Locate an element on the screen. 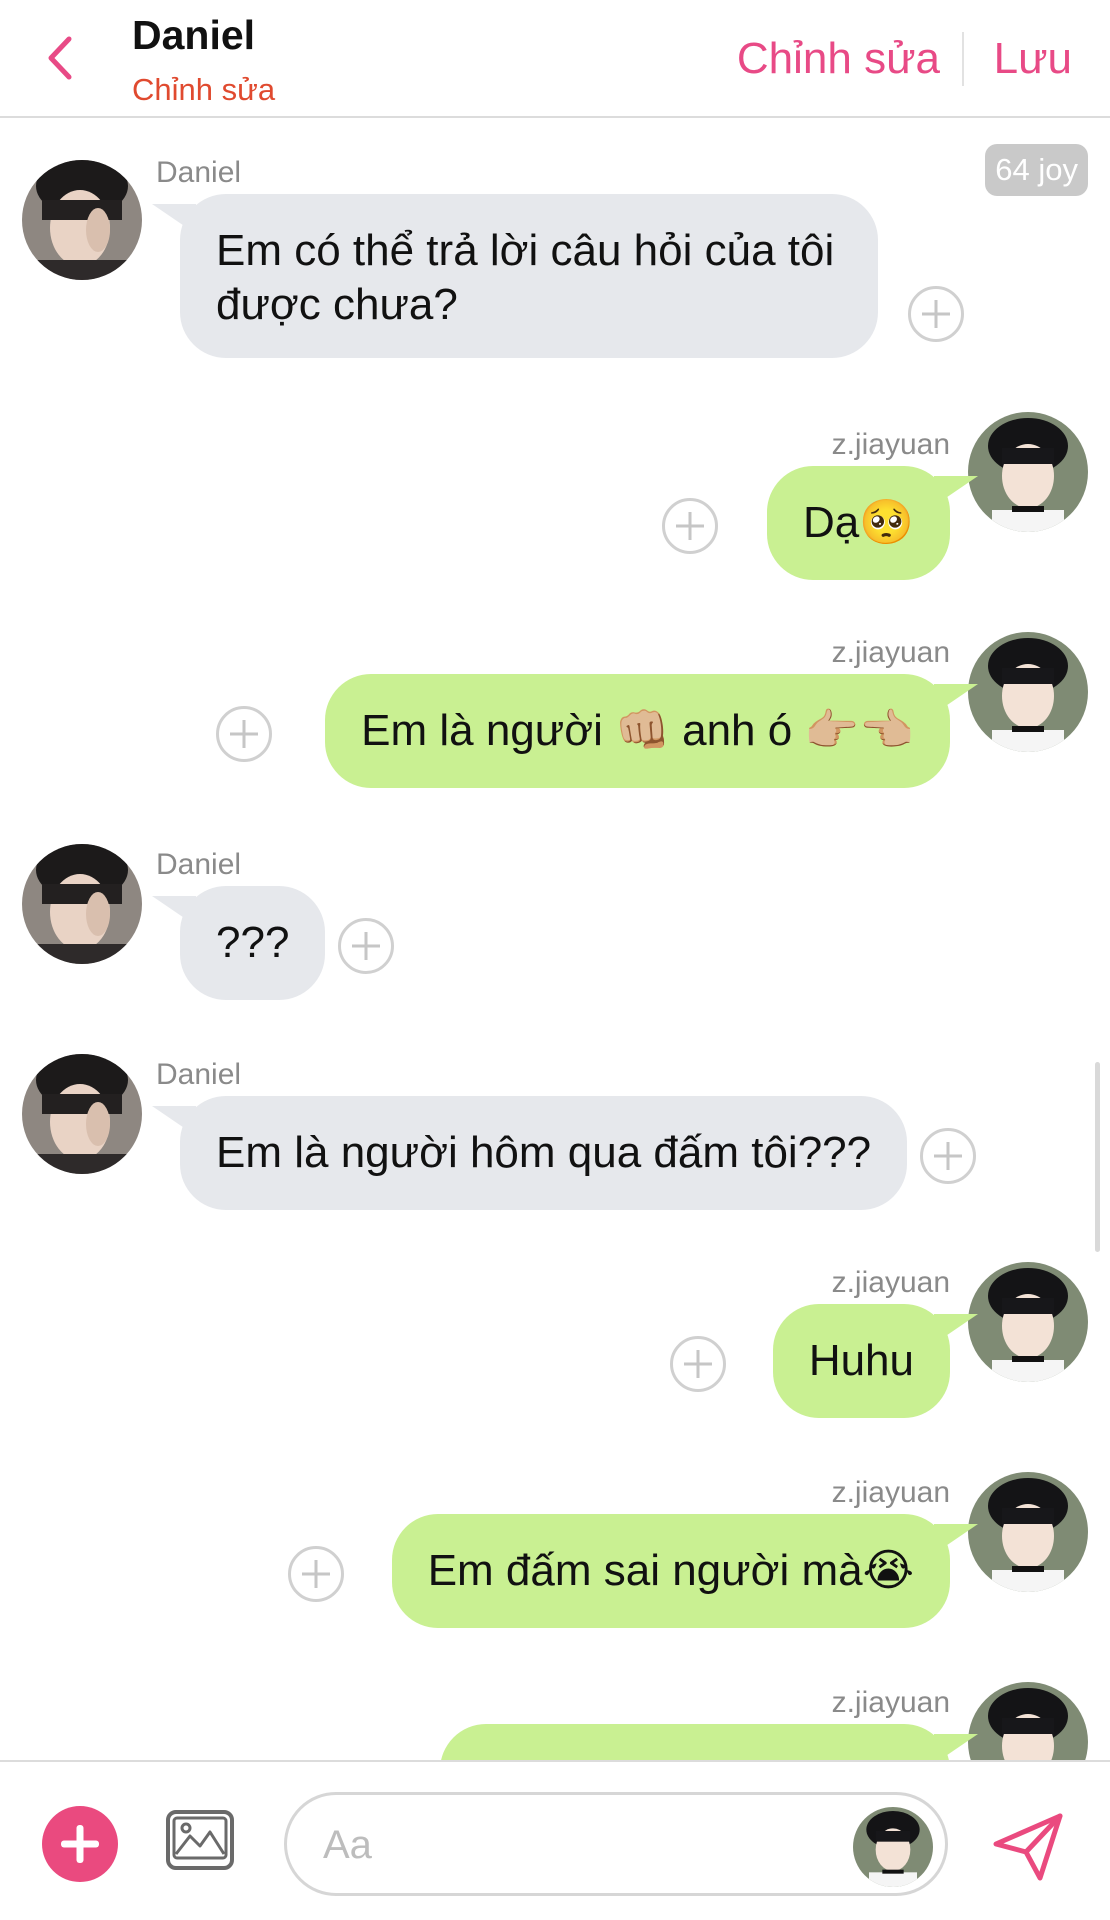 This screenshot has width=1110, height=1920. send-icon is located at coordinates (1028, 1847).